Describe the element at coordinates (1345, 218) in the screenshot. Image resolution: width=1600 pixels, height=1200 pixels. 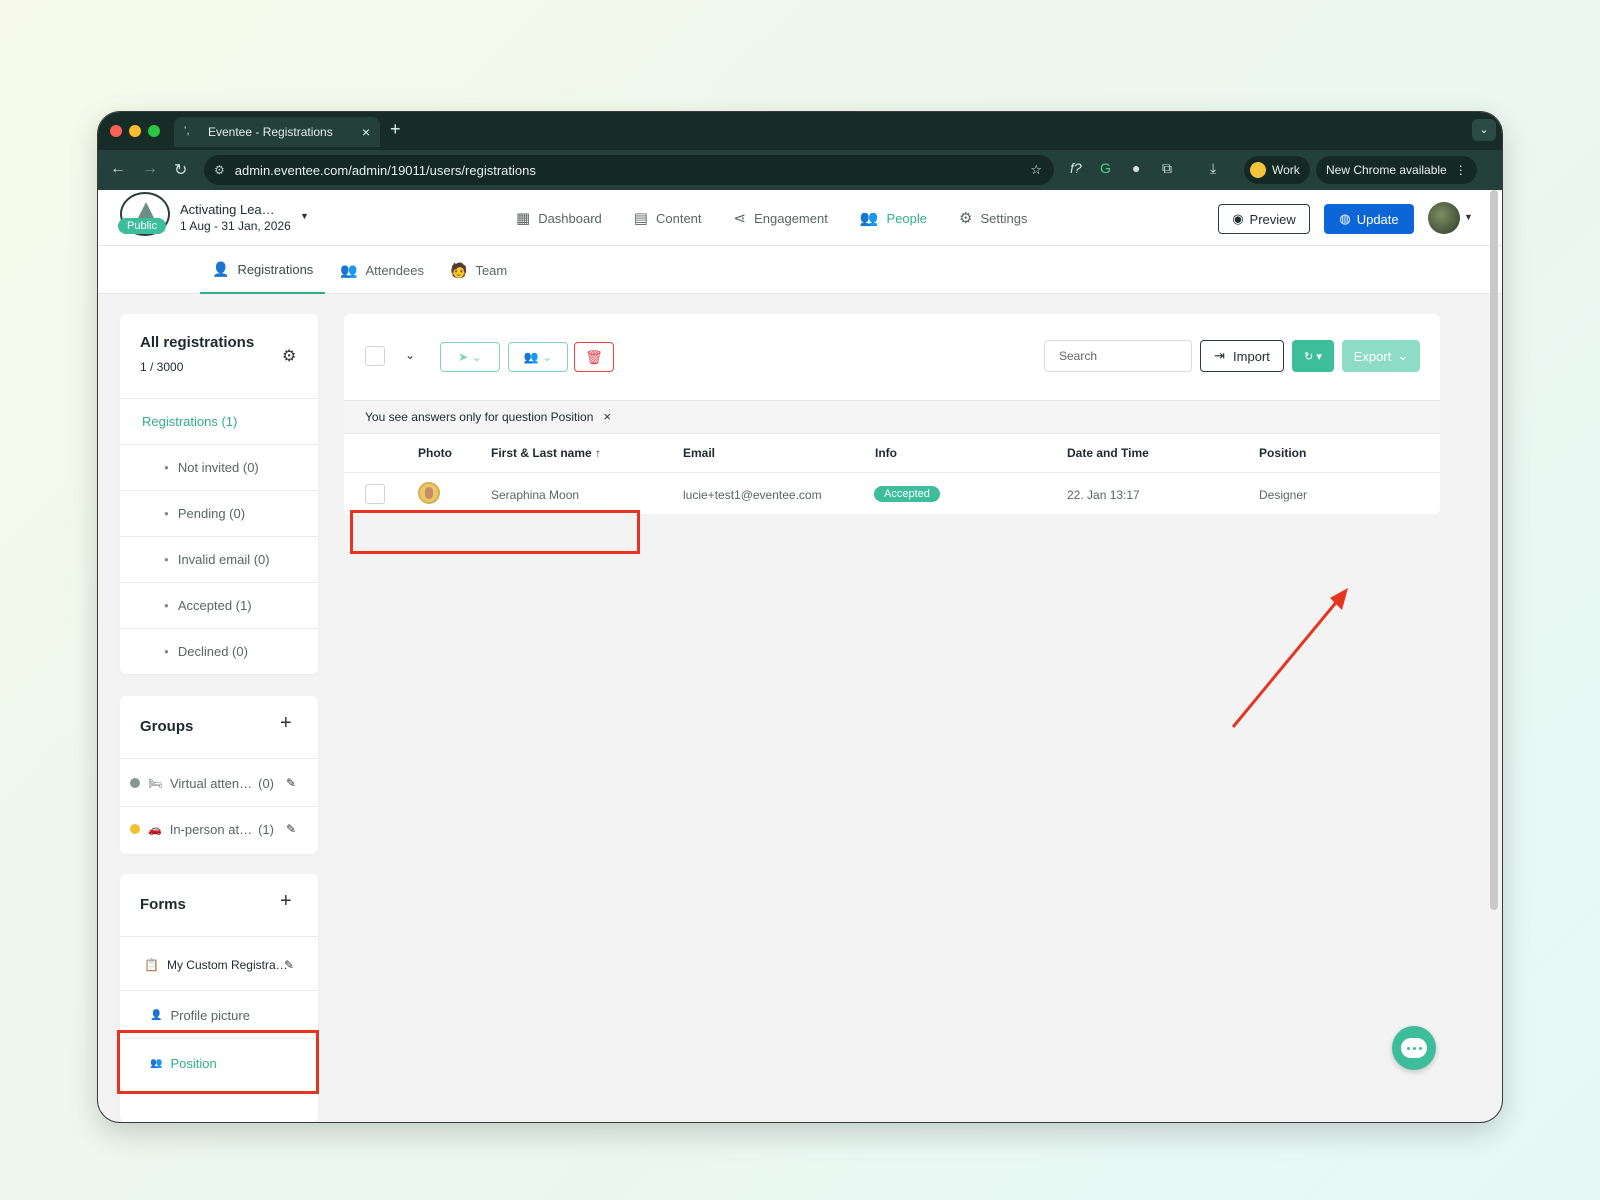
I see `globe-icon: ◍` at that location.